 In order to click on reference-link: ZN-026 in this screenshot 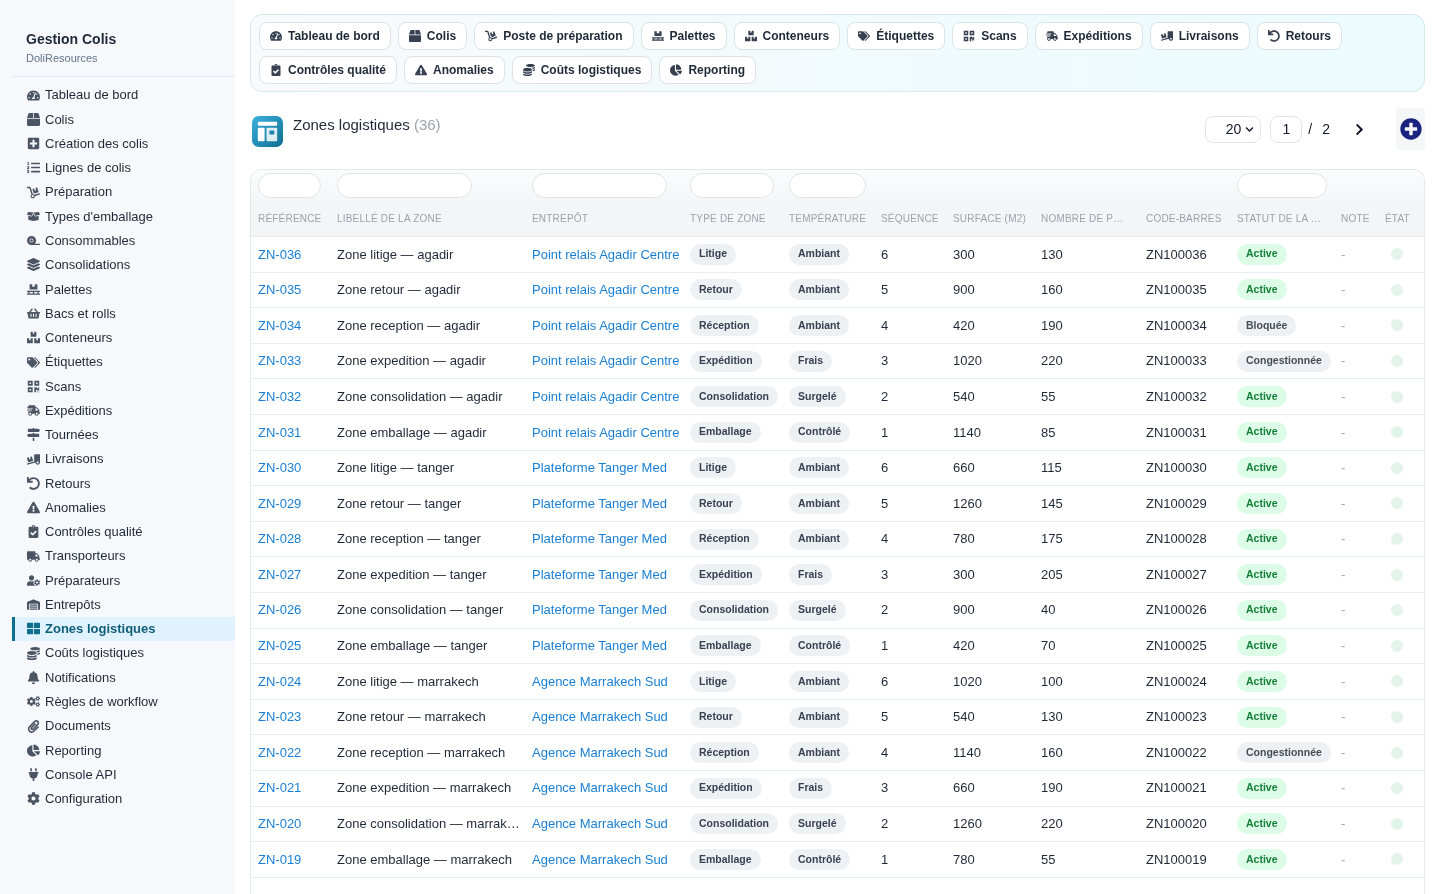, I will do `click(280, 610)`.